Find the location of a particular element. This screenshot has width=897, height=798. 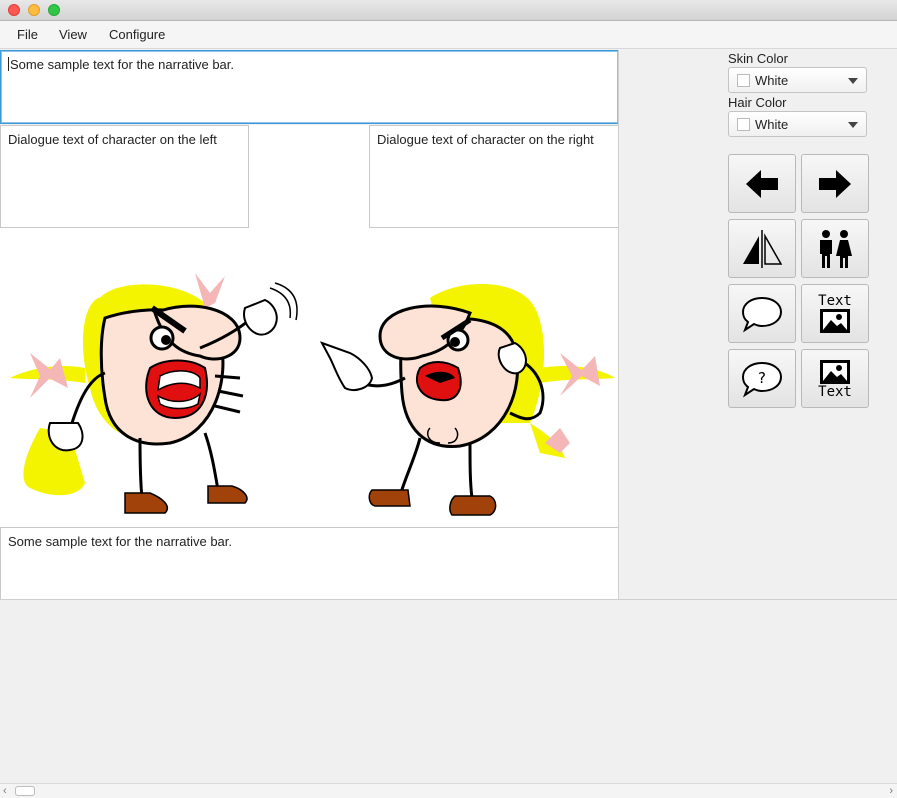

narrative-top-text: Some sample text for the narrative bar. is located at coordinates (122, 64).